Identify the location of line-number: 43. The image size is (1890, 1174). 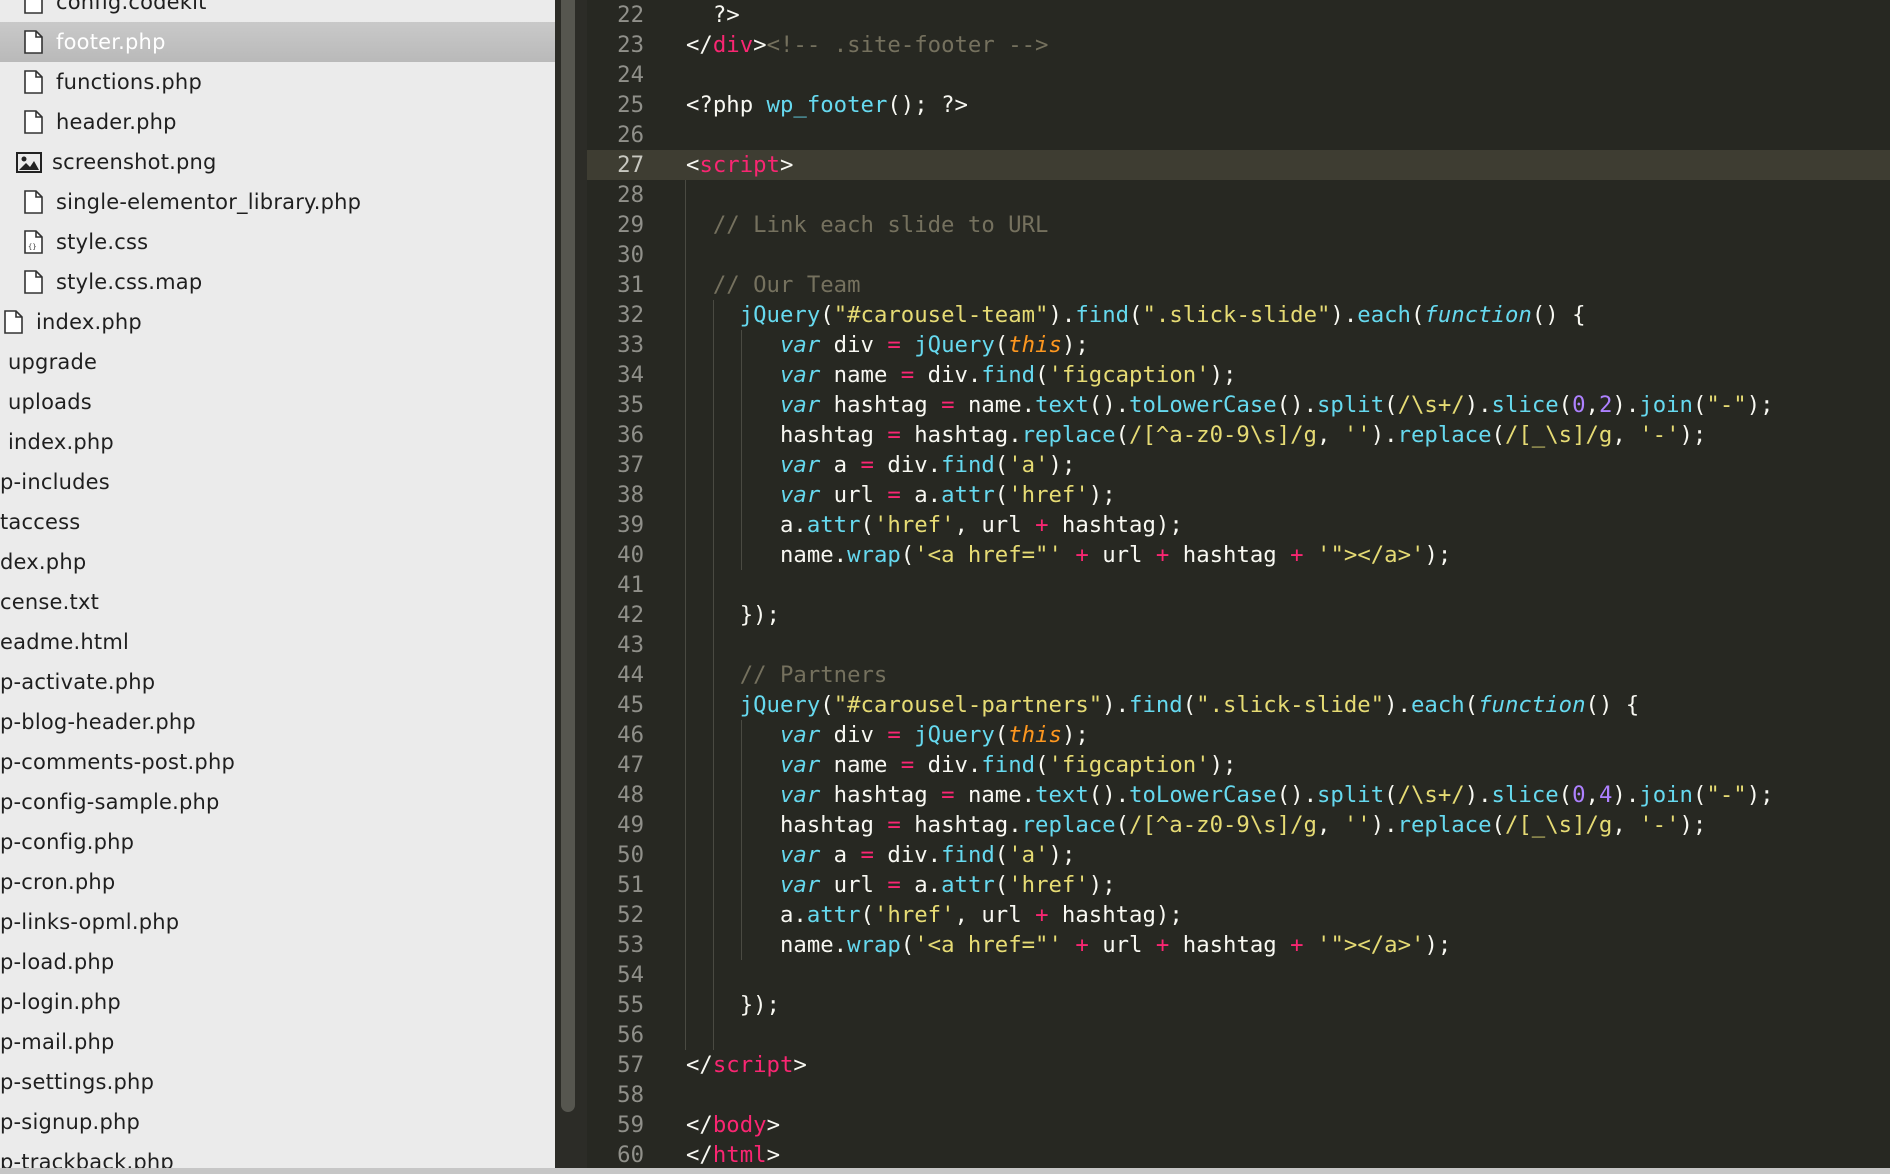
(630, 645).